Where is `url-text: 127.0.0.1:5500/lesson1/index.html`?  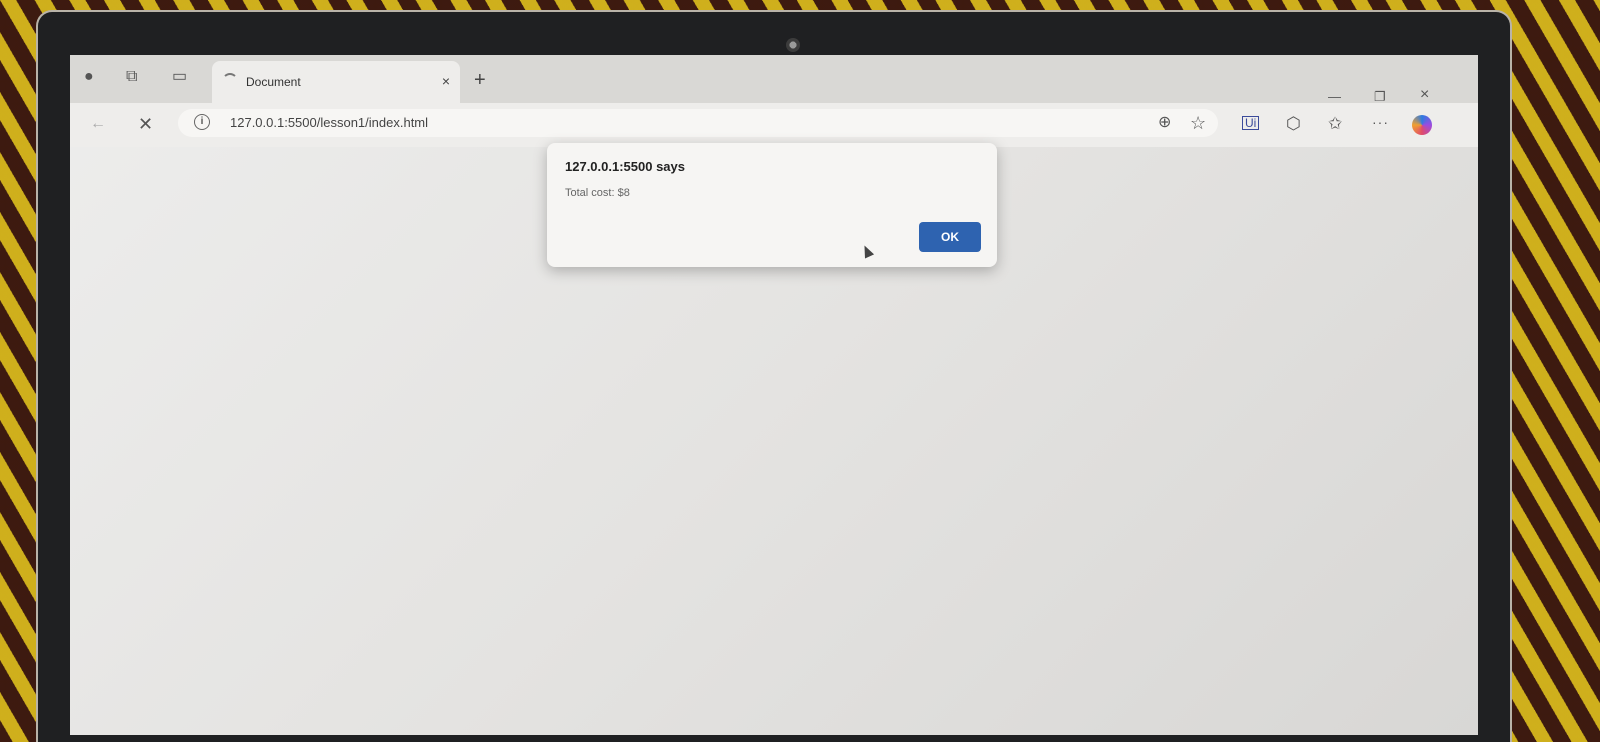 url-text: 127.0.0.1:5500/lesson1/index.html is located at coordinates (329, 122).